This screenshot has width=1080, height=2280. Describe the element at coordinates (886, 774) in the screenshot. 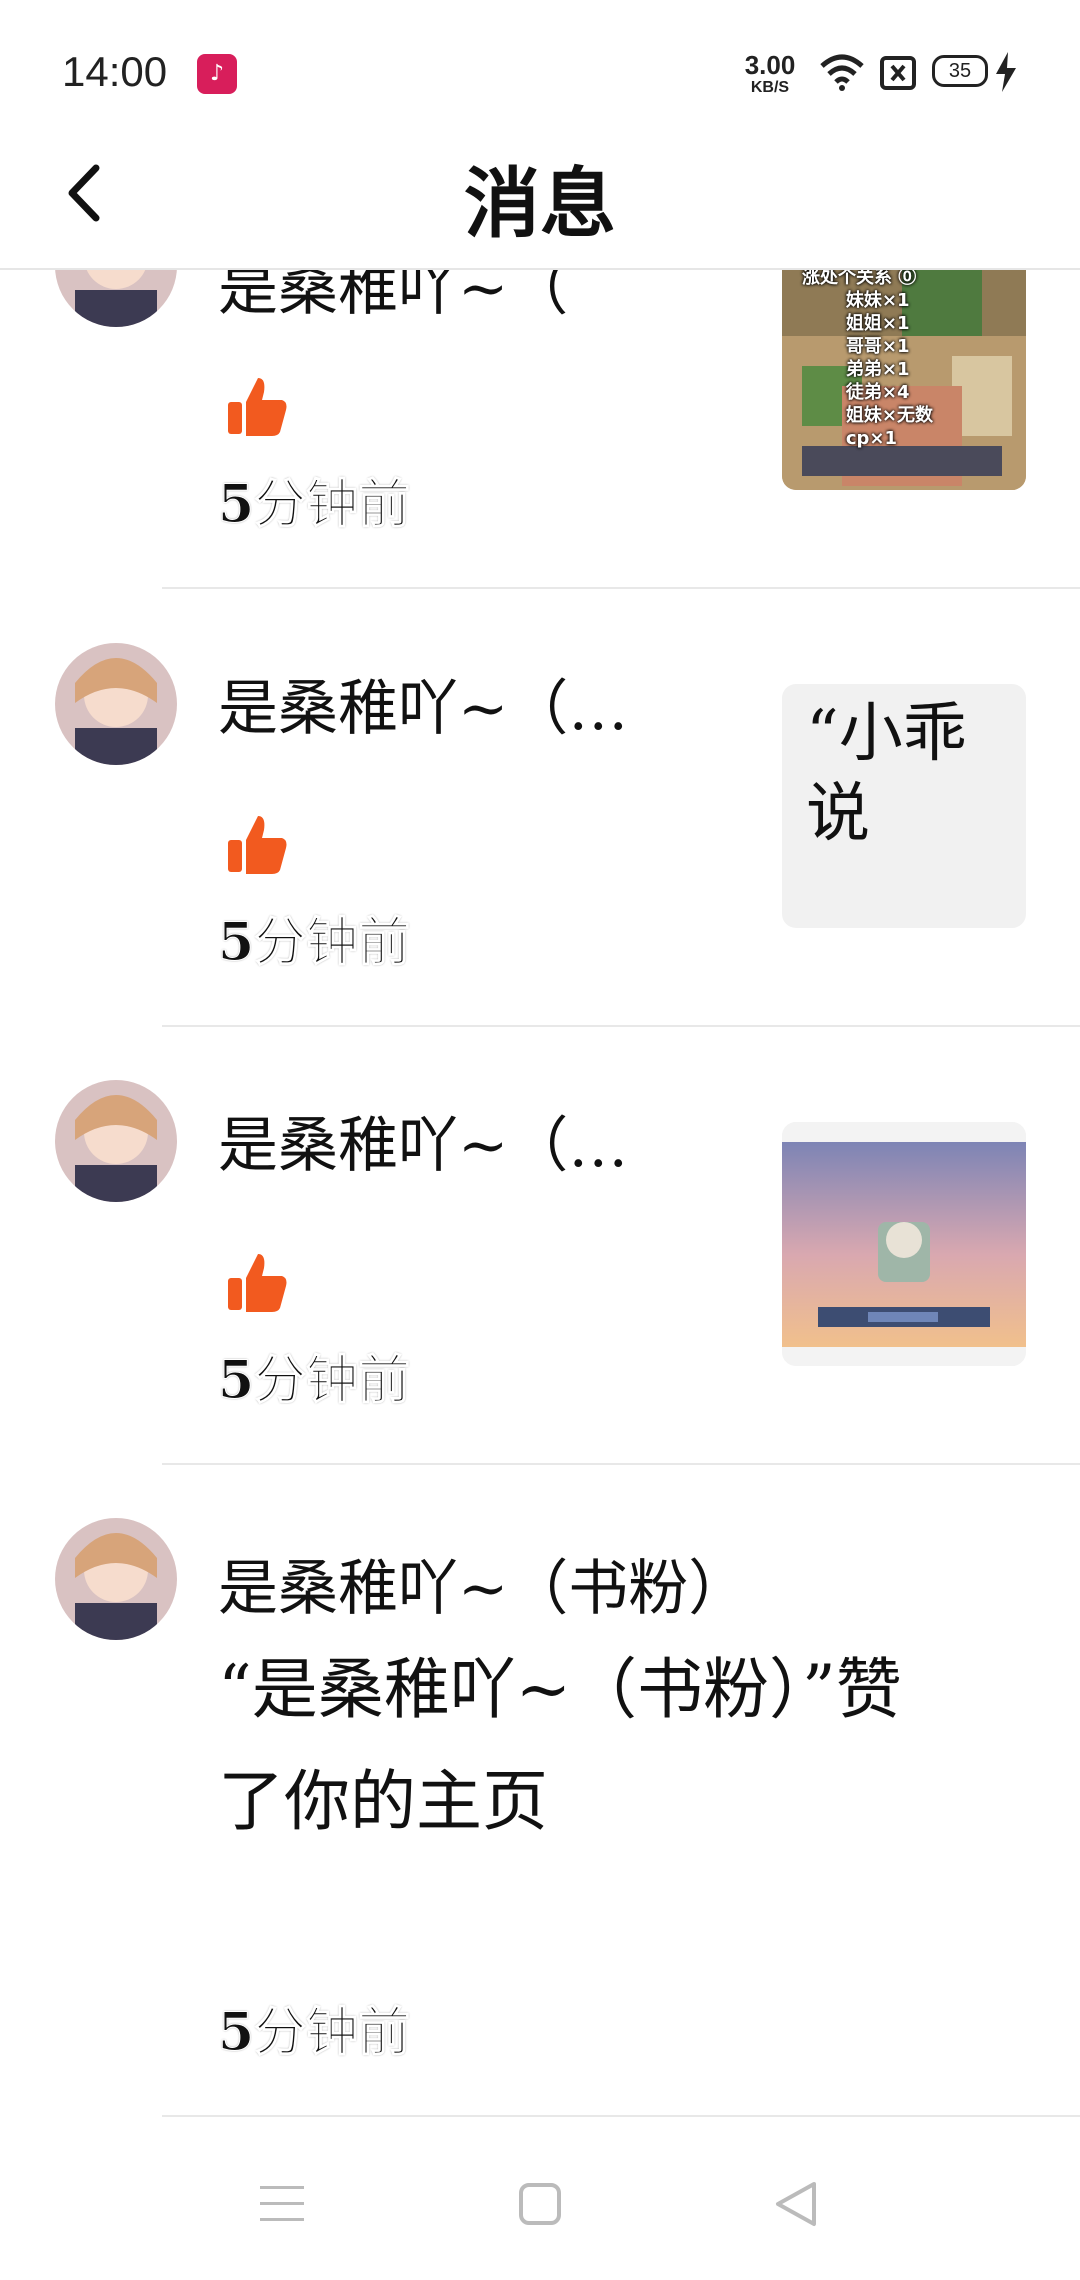

I see `thumbnail-text: “小乖说` at that location.